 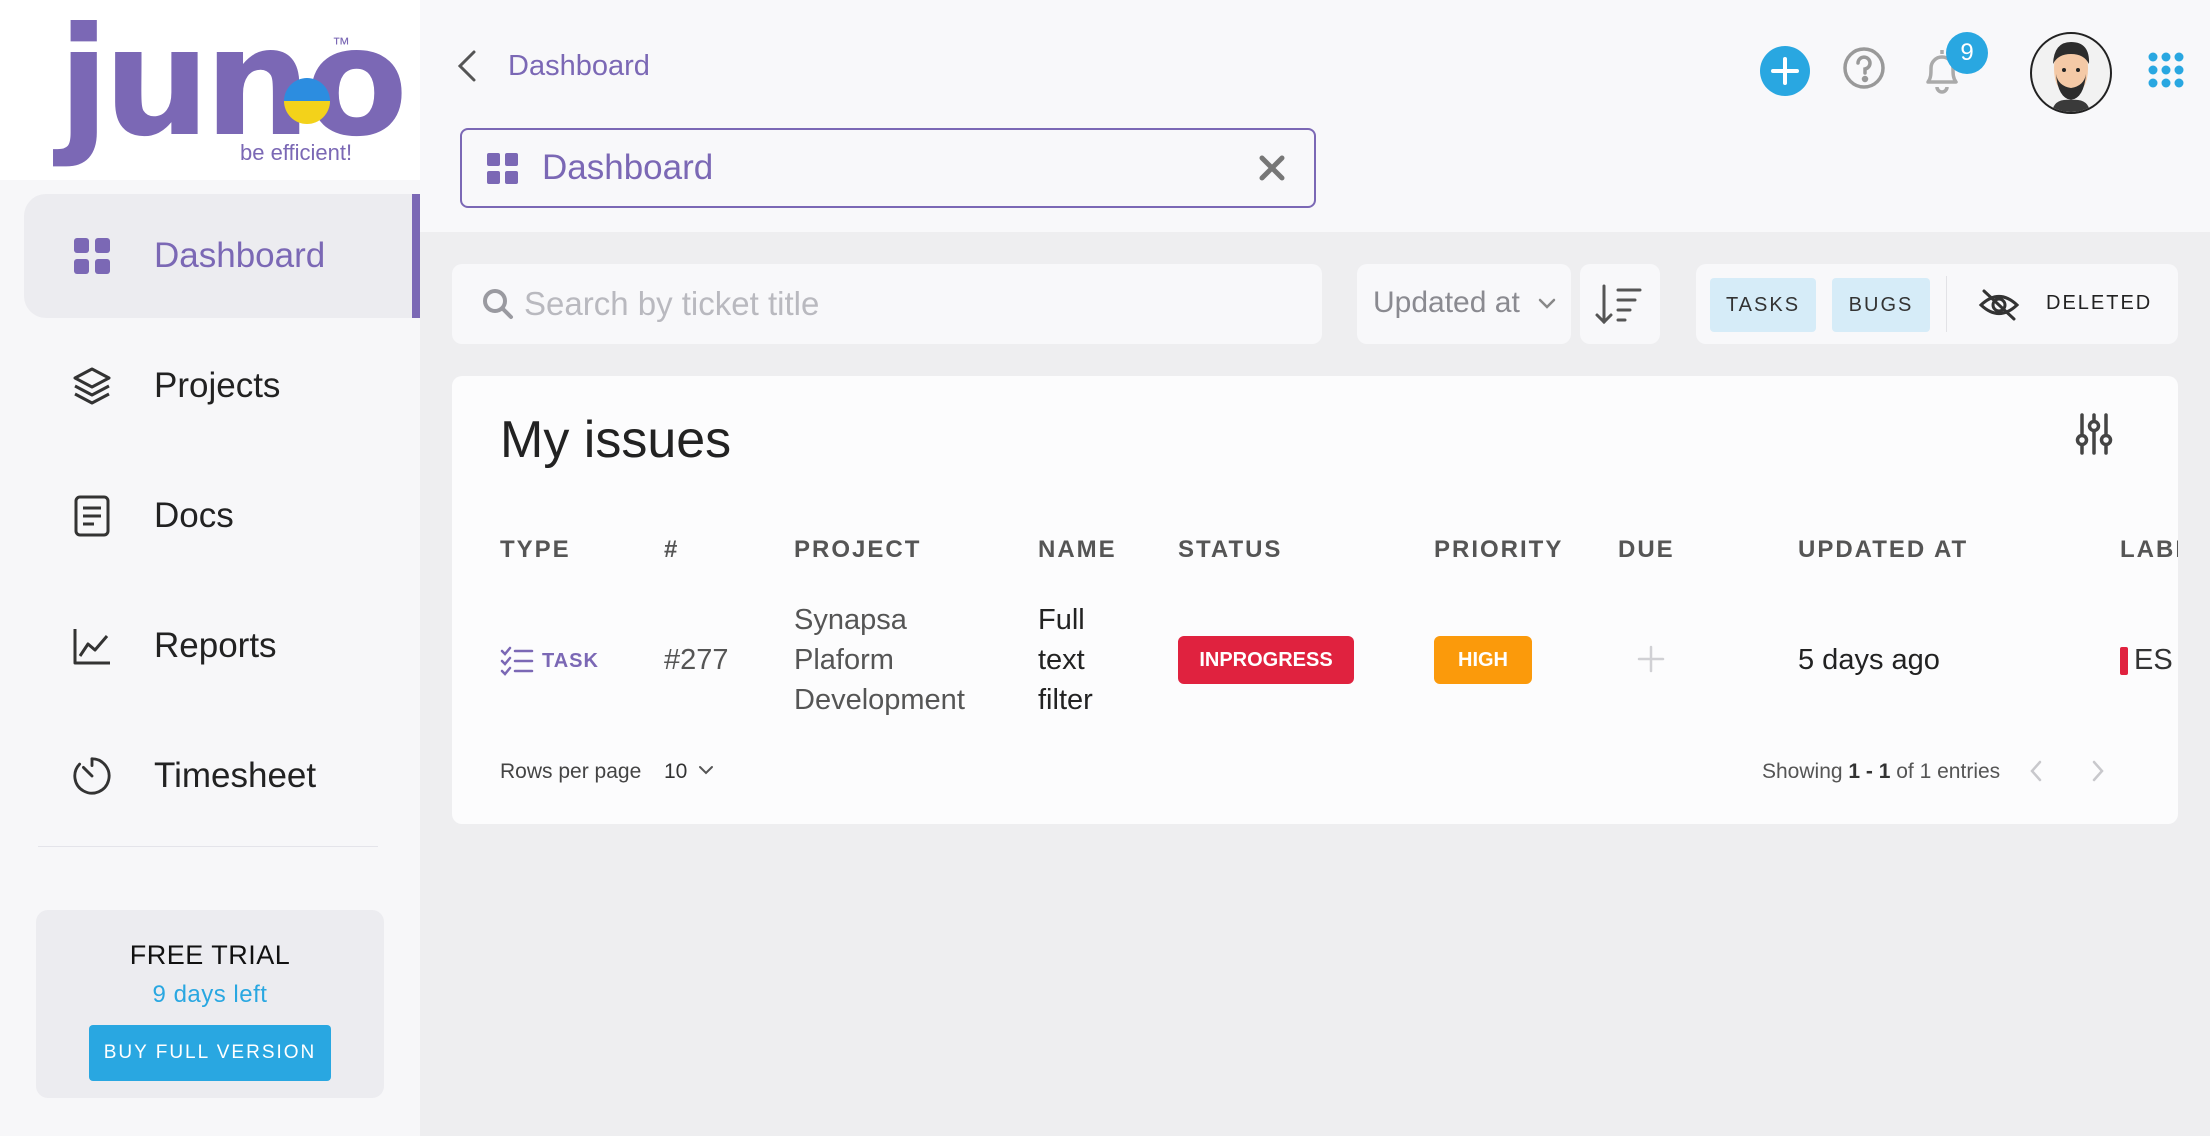 What do you see at coordinates (215, 645) in the screenshot?
I see `sidebar-item-label: Reports` at bounding box center [215, 645].